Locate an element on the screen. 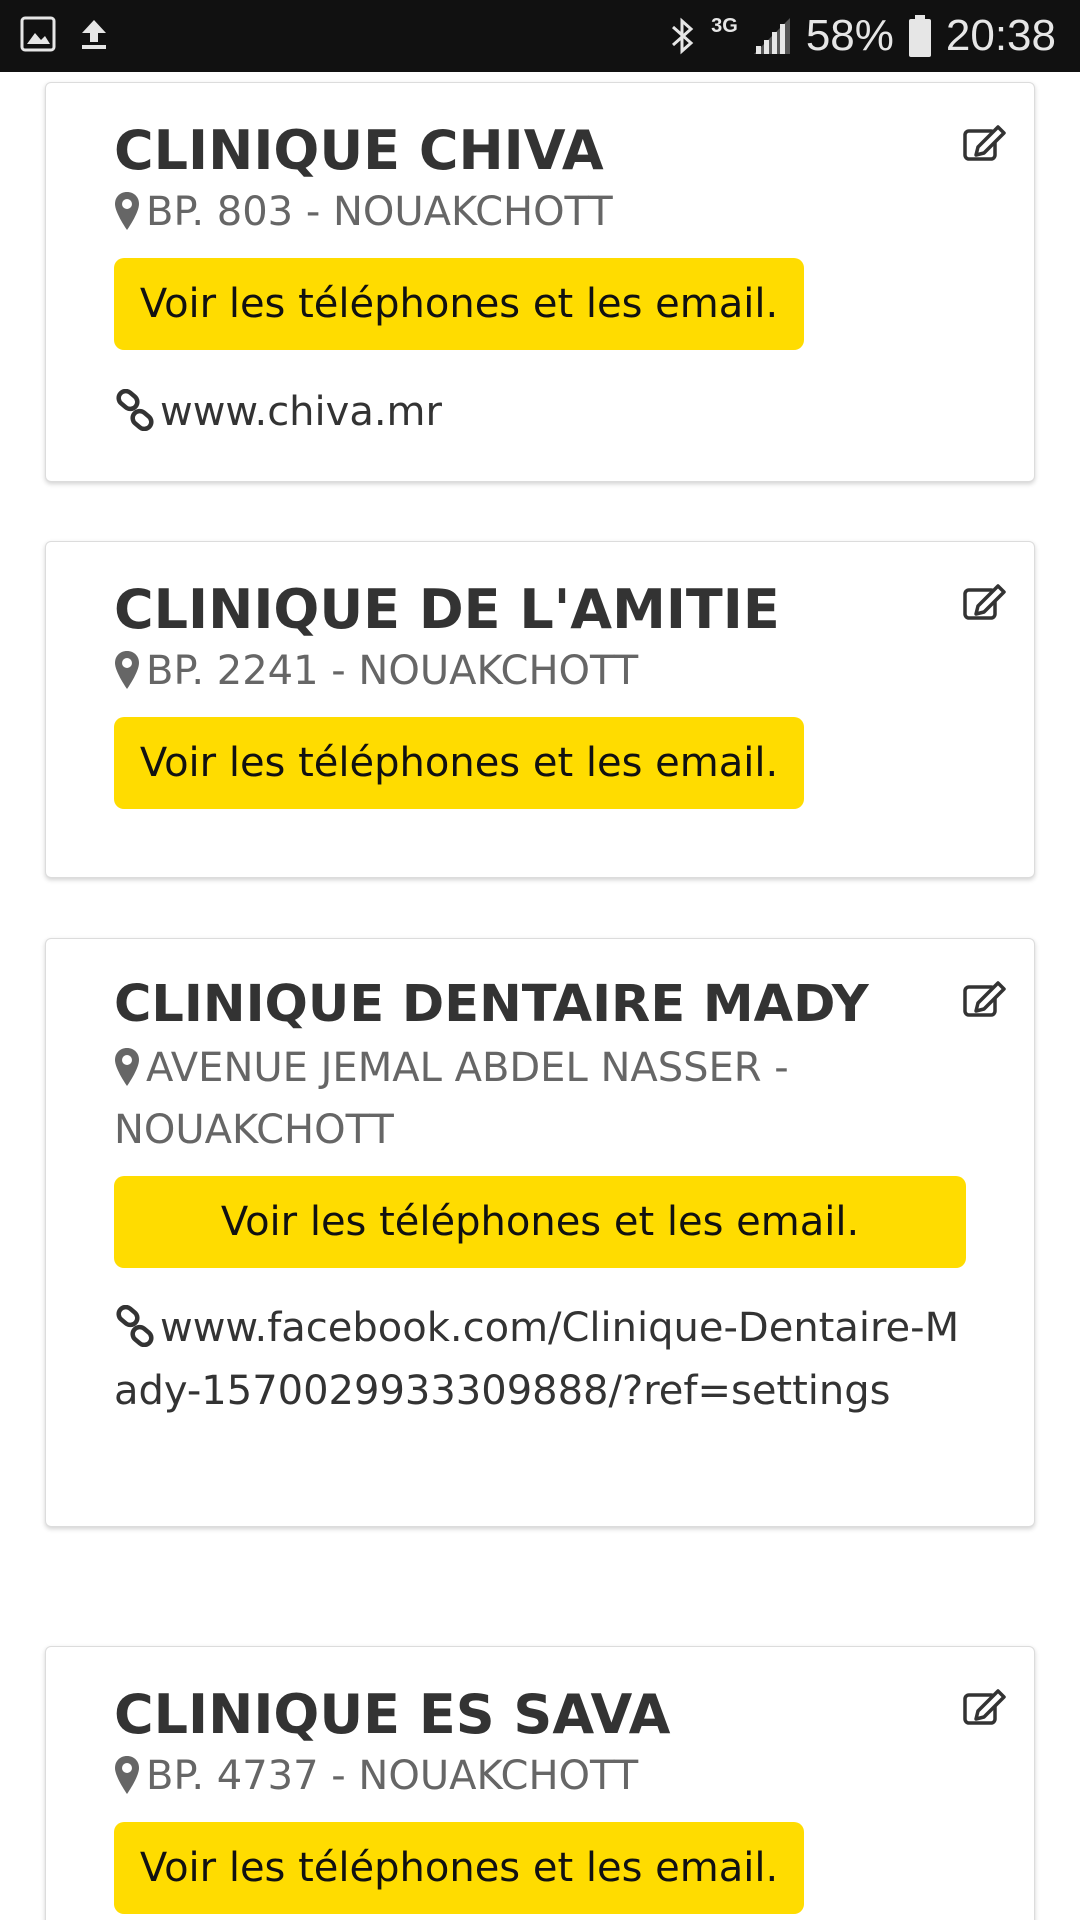 The height and width of the screenshot is (1920, 1080). bluetooth-icon is located at coordinates (683, 36).